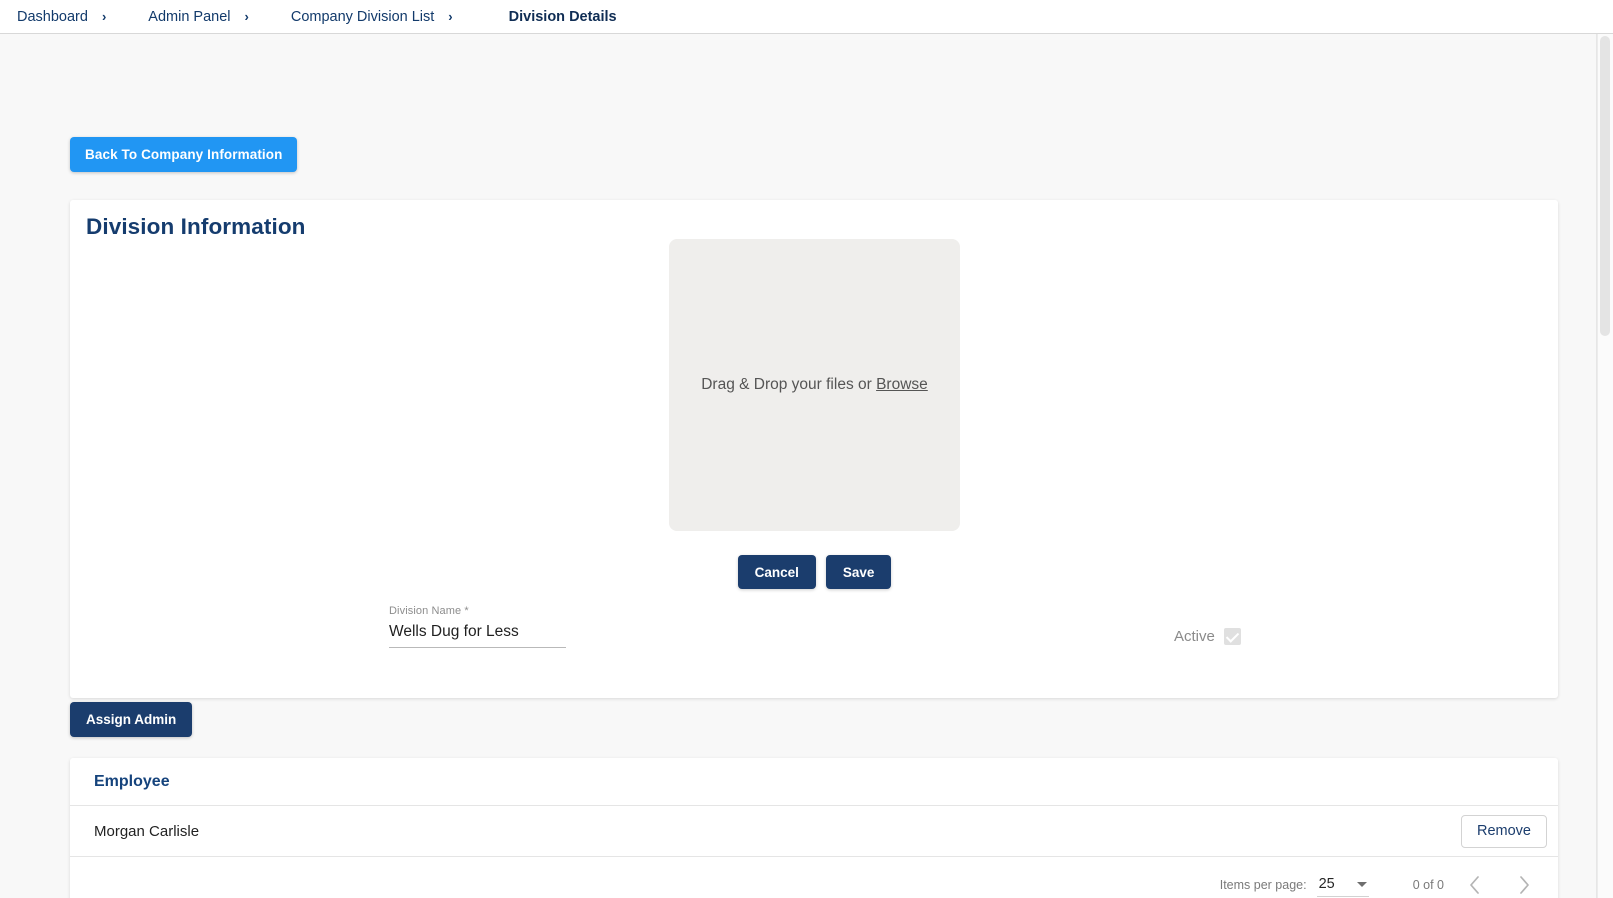  I want to click on breadcrumb-item-division-details: Division Details, so click(562, 16).